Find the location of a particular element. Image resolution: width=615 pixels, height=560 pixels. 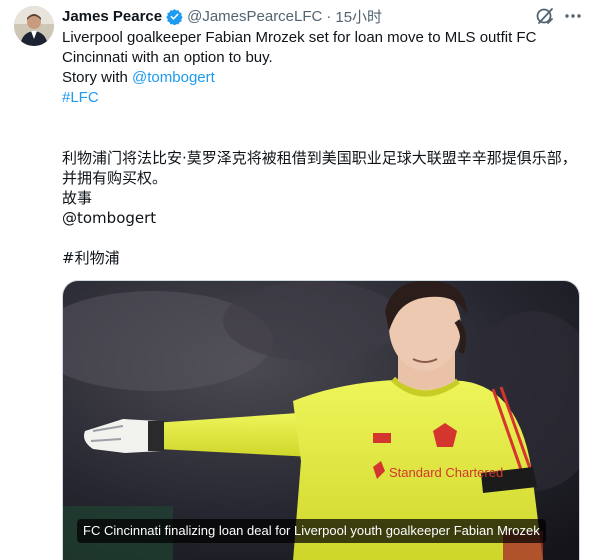

tweet-header: James Pearce @JamesPearceLFC · 15小时 is located at coordinates (222, 16).